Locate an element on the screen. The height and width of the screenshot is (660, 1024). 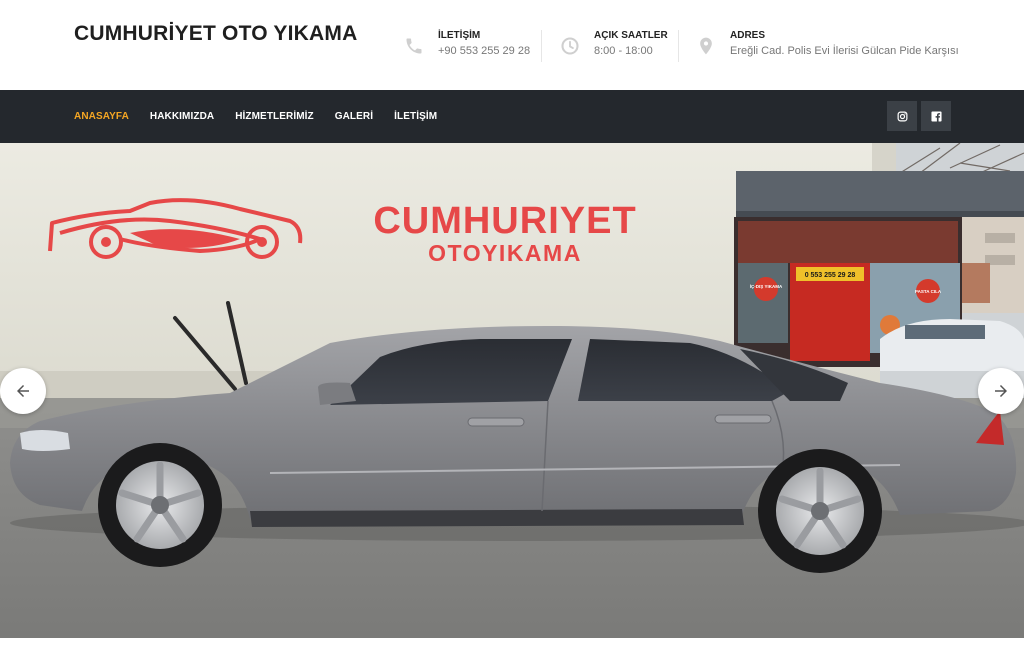
contact-phone-value: +90 553 255 29 28 is located at coordinates (484, 51).